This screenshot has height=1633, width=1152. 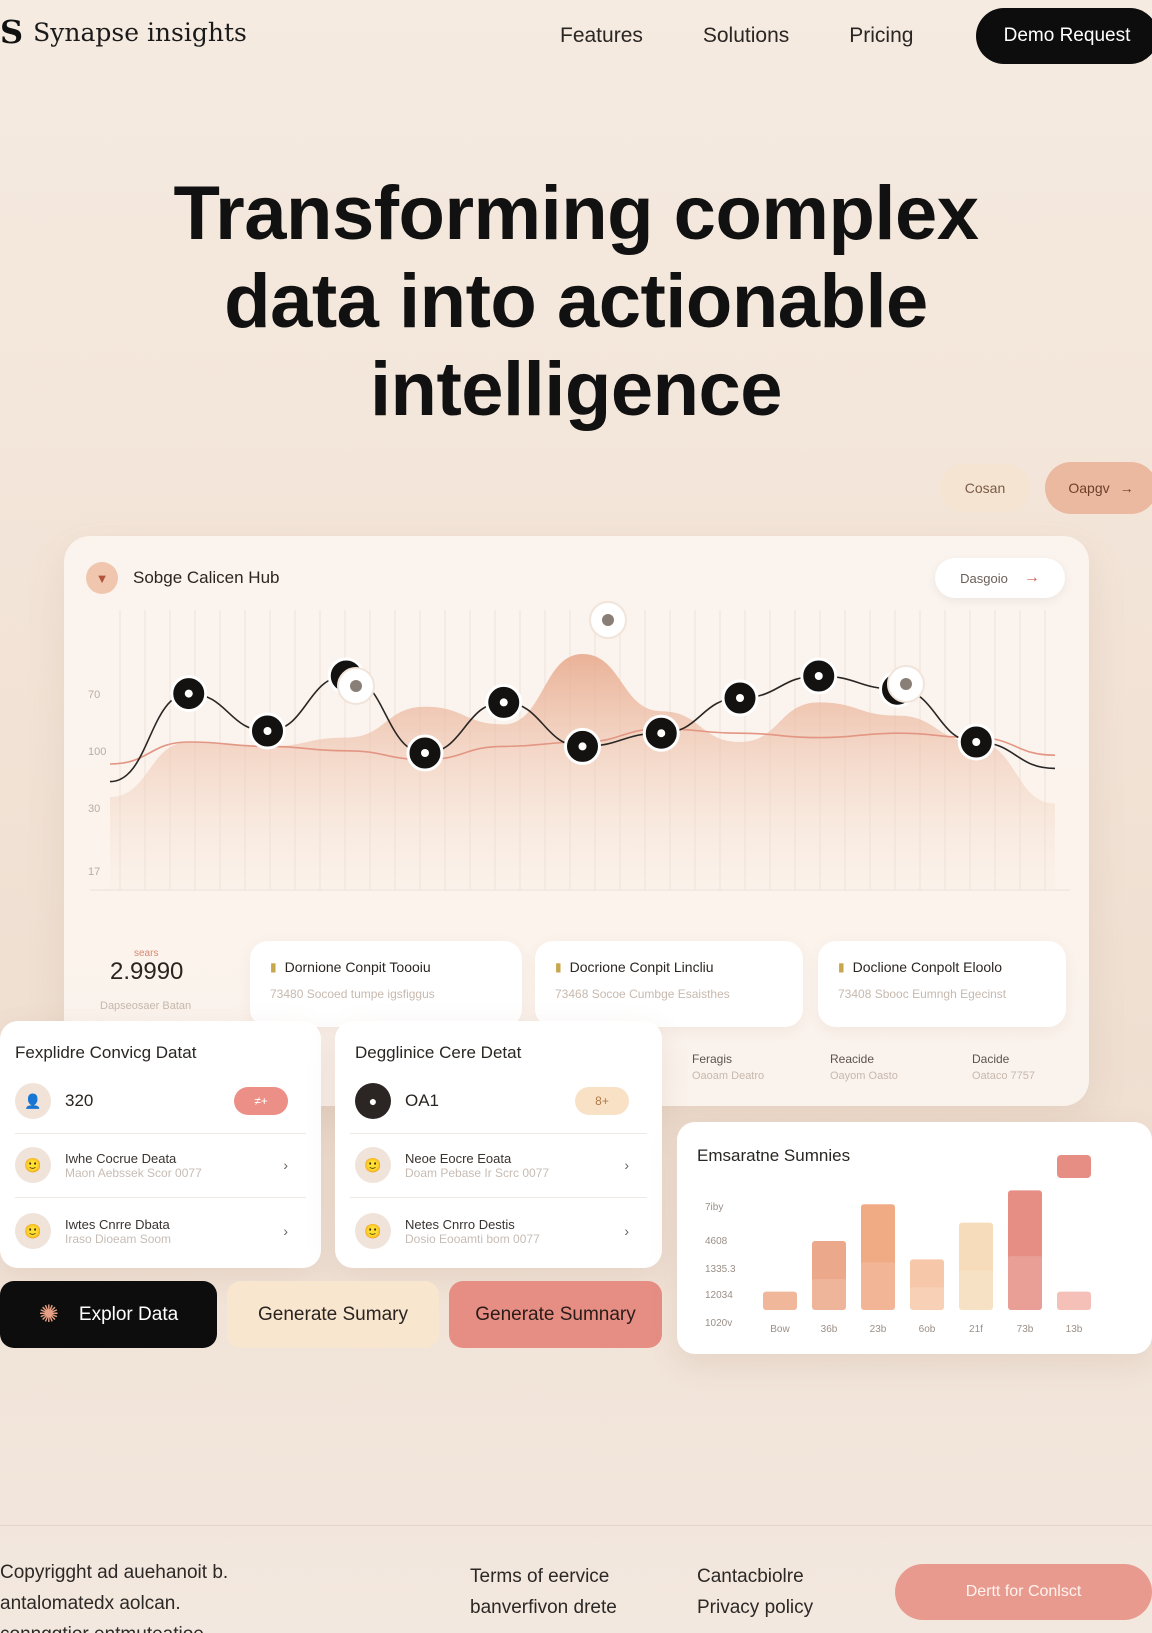 What do you see at coordinates (146, 1006) in the screenshot?
I see `metric-sub: Dapseosaer Batan` at bounding box center [146, 1006].